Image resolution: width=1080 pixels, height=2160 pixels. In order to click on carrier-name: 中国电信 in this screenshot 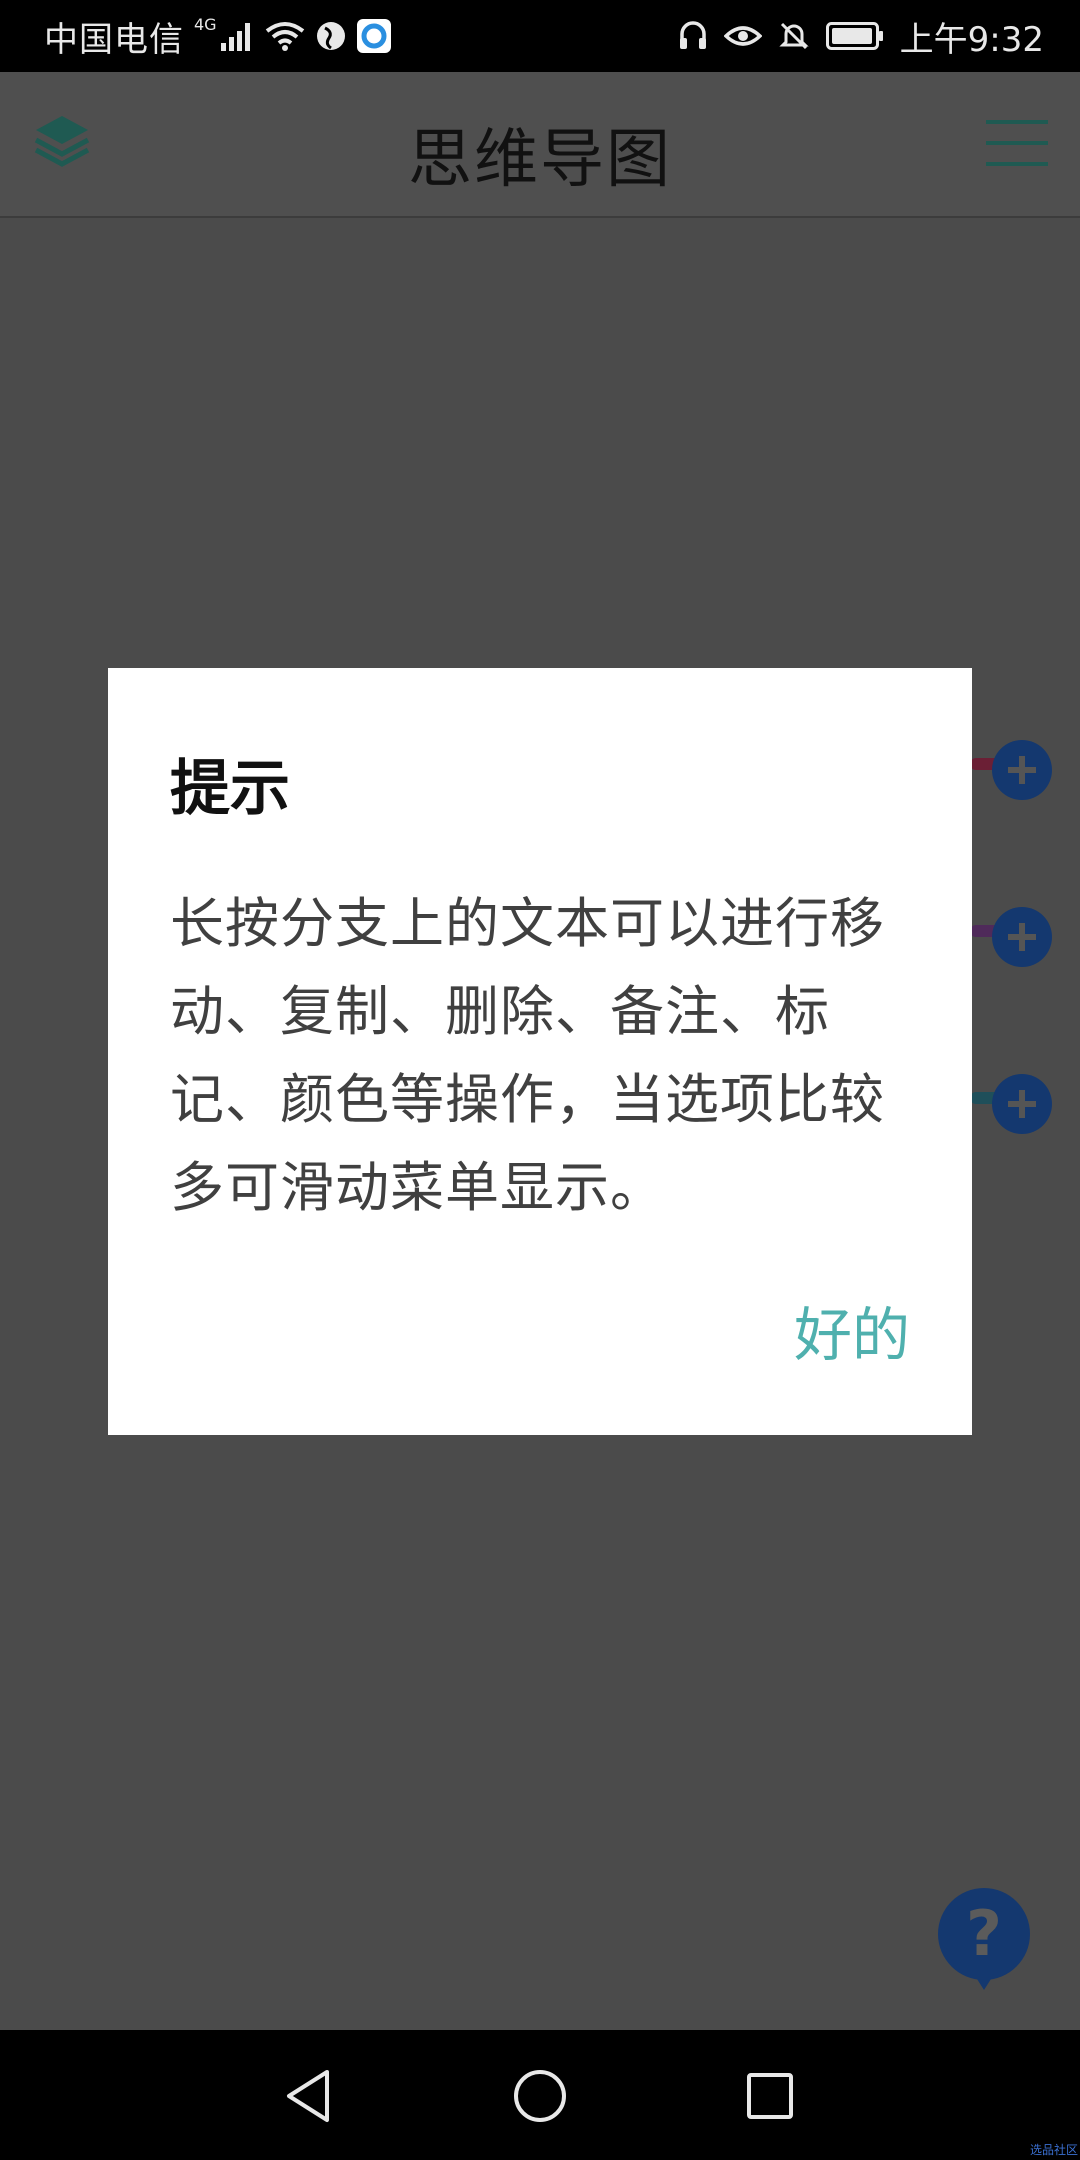, I will do `click(114, 39)`.